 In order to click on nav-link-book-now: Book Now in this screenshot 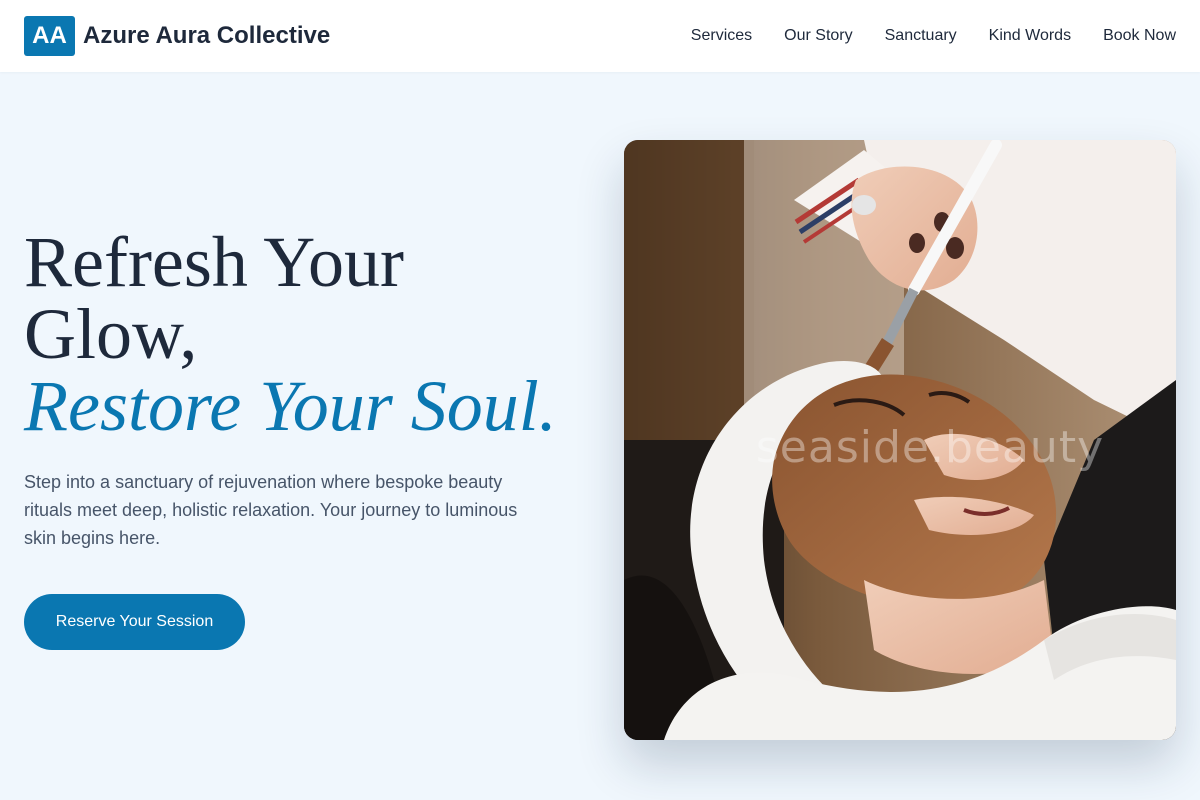, I will do `click(1139, 36)`.